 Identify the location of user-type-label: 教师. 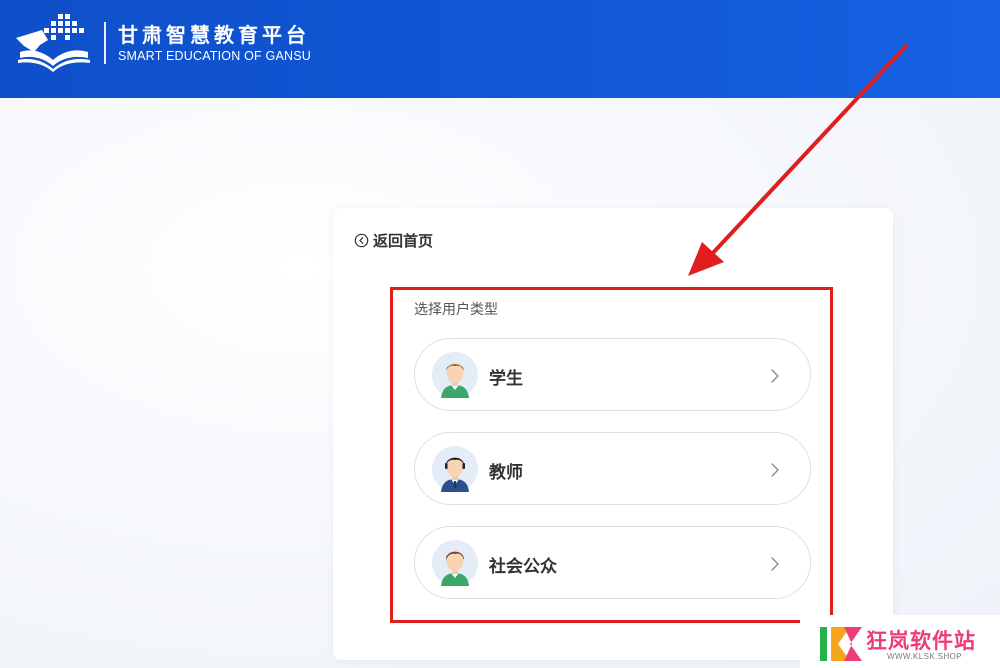
(506, 473).